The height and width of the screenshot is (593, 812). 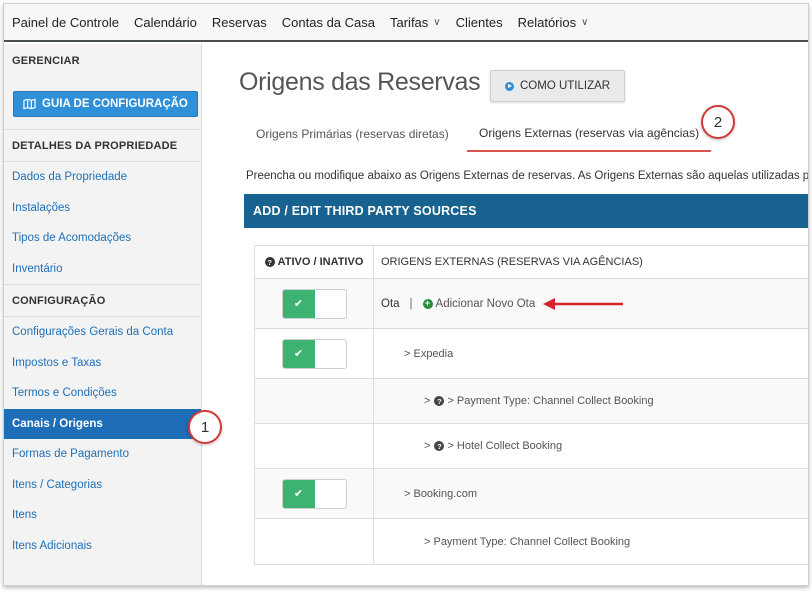 I want to click on nav-calendar: Calendário, so click(x=165, y=22).